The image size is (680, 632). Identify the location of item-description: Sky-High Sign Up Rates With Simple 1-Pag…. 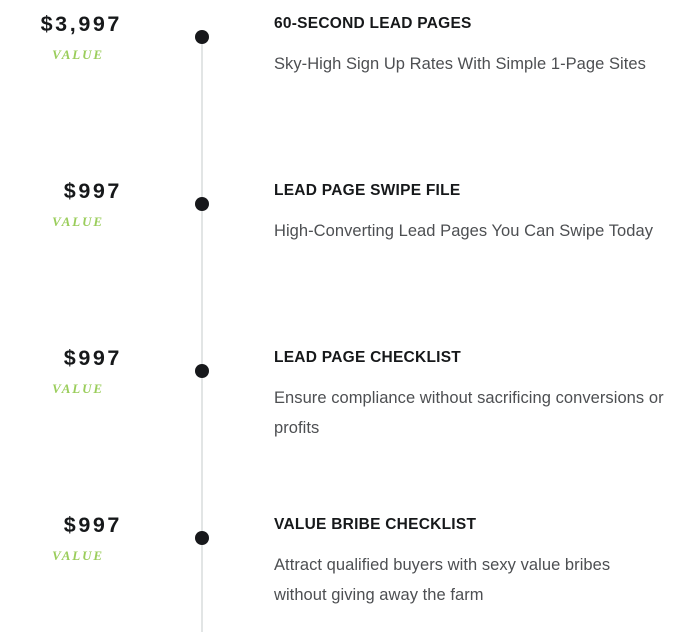
(460, 64).